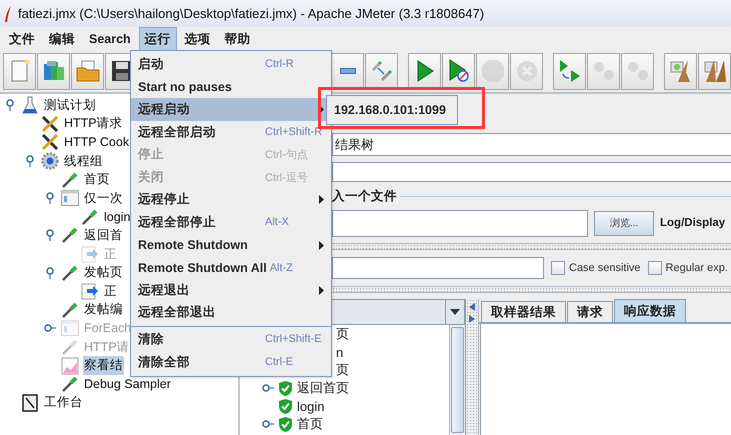 This screenshot has height=435, width=731. Describe the element at coordinates (231, 362) in the screenshot. I see `menu-item: 清除全部 Ctrl-E` at that location.